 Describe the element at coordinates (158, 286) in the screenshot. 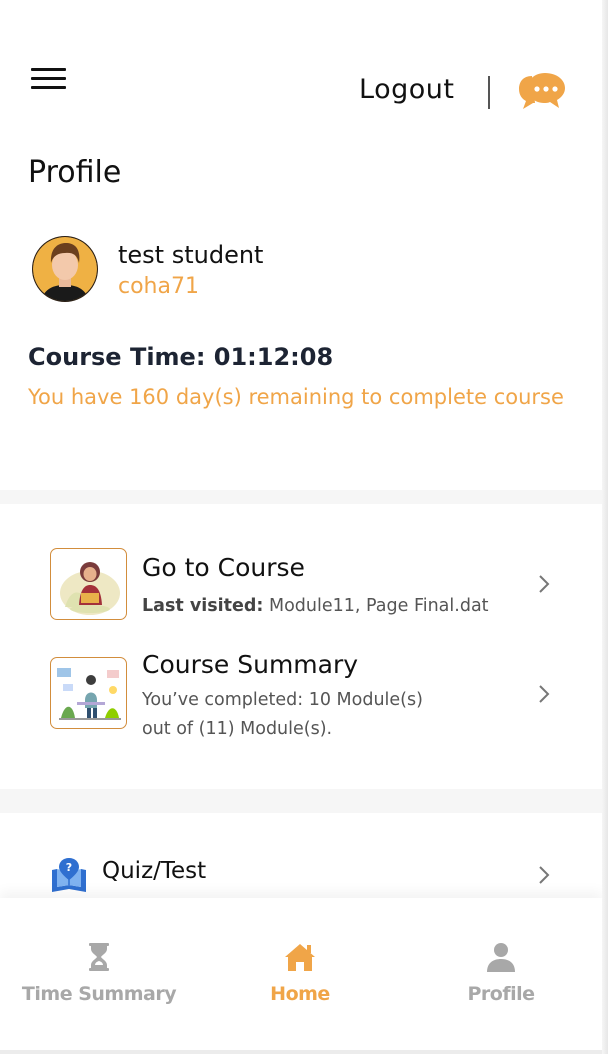

I see `user-username: coha71` at that location.